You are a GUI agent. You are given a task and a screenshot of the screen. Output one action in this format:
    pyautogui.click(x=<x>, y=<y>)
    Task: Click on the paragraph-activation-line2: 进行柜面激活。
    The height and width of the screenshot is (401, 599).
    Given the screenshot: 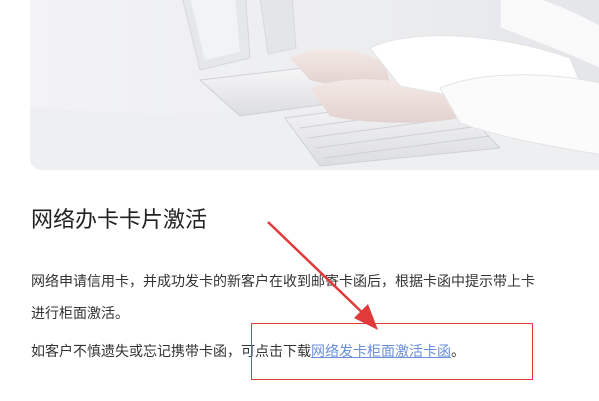 What is the action you would take?
    pyautogui.click(x=80, y=314)
    